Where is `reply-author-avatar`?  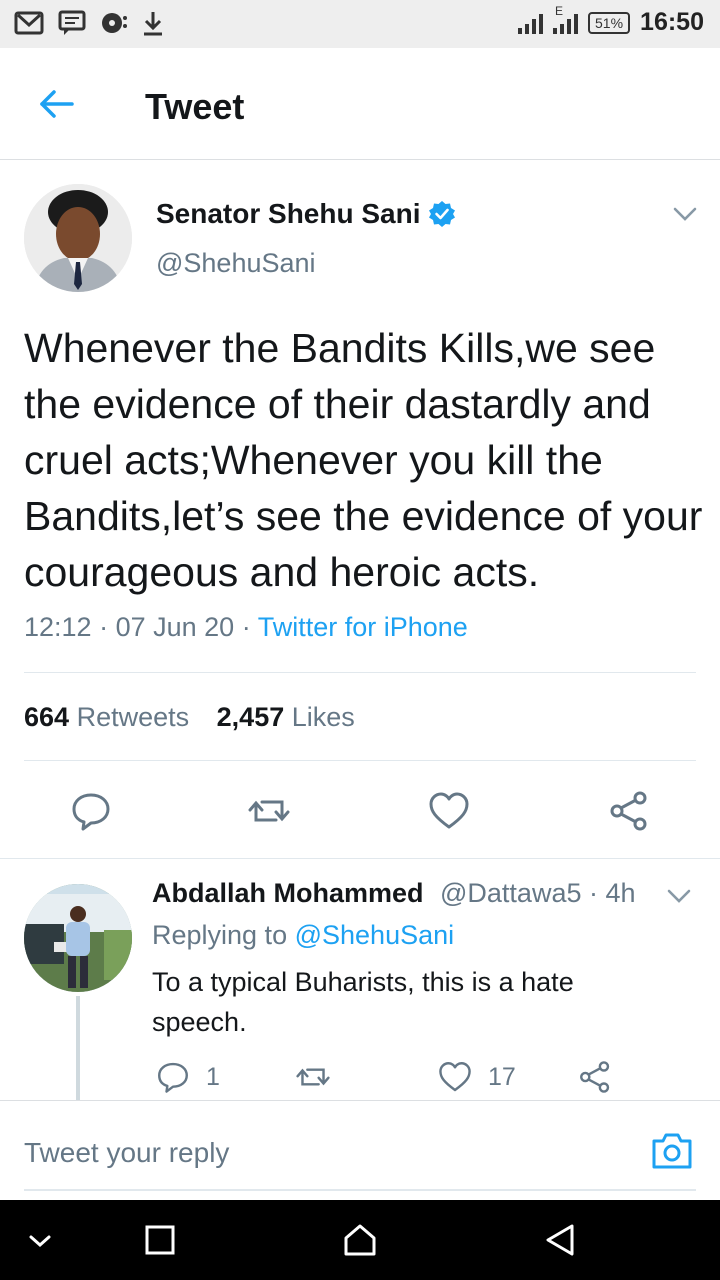 reply-author-avatar is located at coordinates (78, 938).